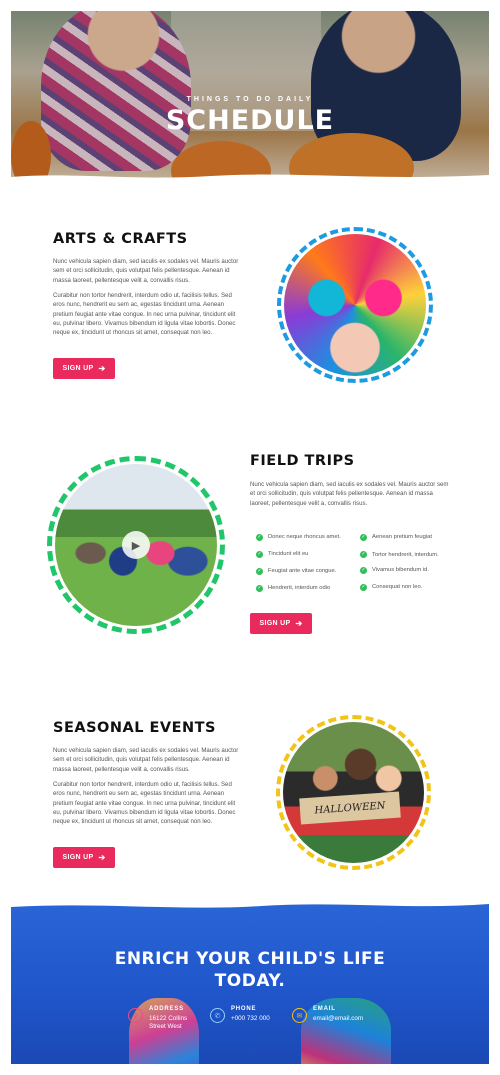 The width and height of the screenshot is (500, 1075). I want to click on address-label: ADDRESS, so click(166, 1009).